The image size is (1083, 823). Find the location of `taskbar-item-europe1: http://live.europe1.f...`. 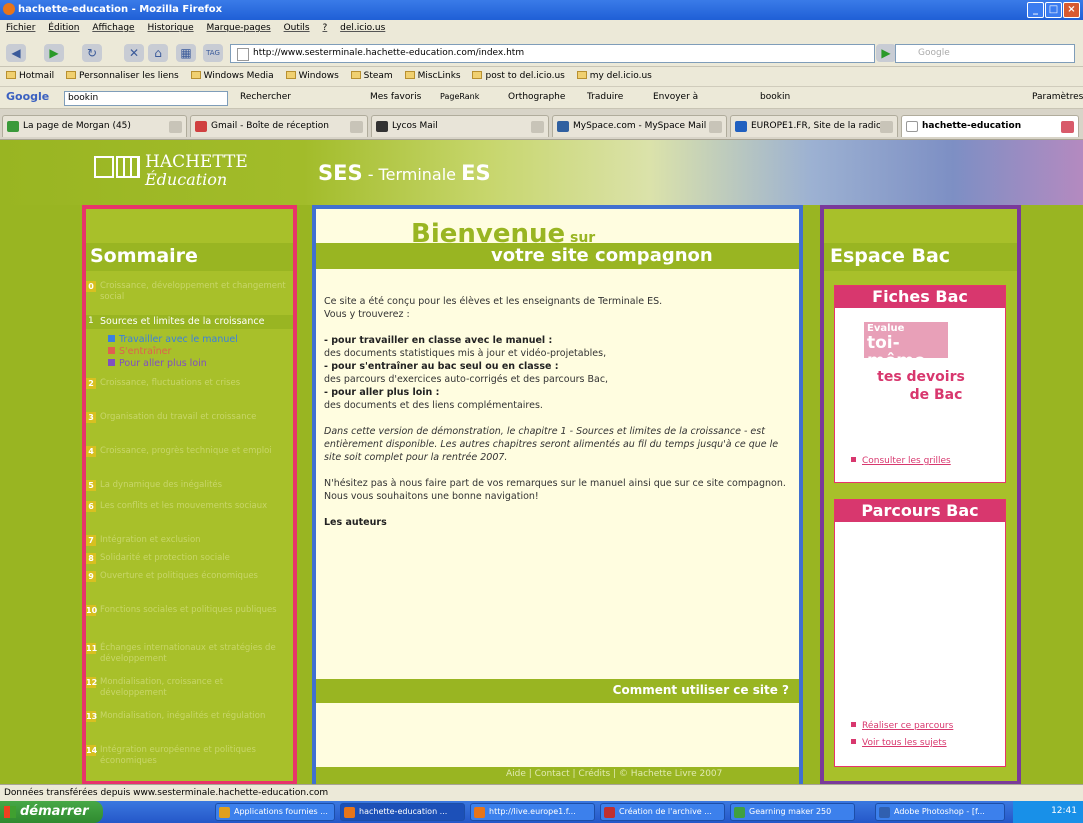

taskbar-item-europe1: http://live.europe1.f... is located at coordinates (532, 812).